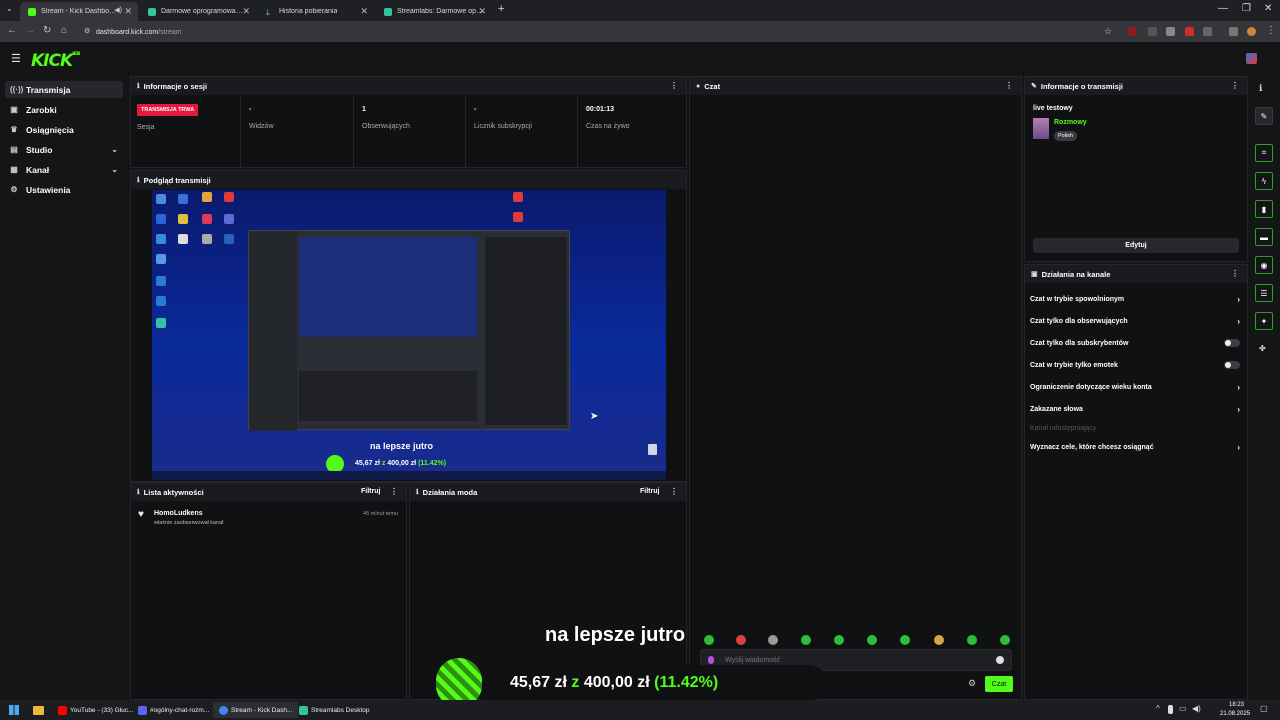 The height and width of the screenshot is (720, 1280). What do you see at coordinates (1264, 293) in the screenshot?
I see `rail-button-6: ☰` at bounding box center [1264, 293].